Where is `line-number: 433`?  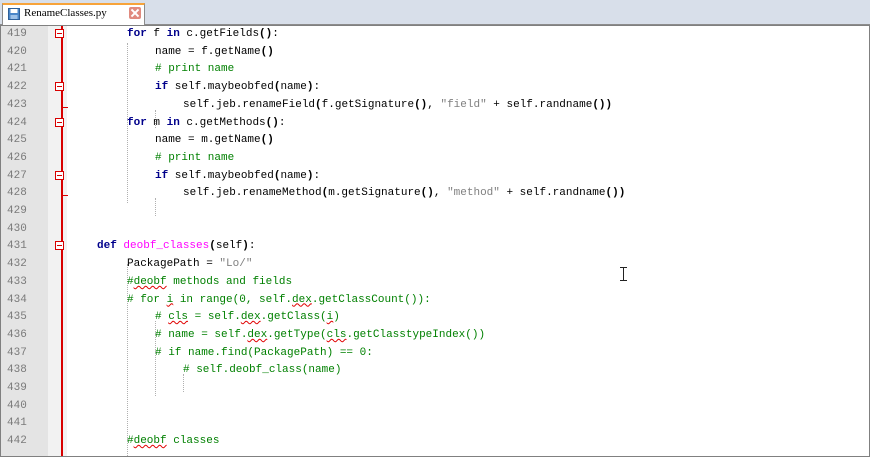 line-number: 433 is located at coordinates (17, 281).